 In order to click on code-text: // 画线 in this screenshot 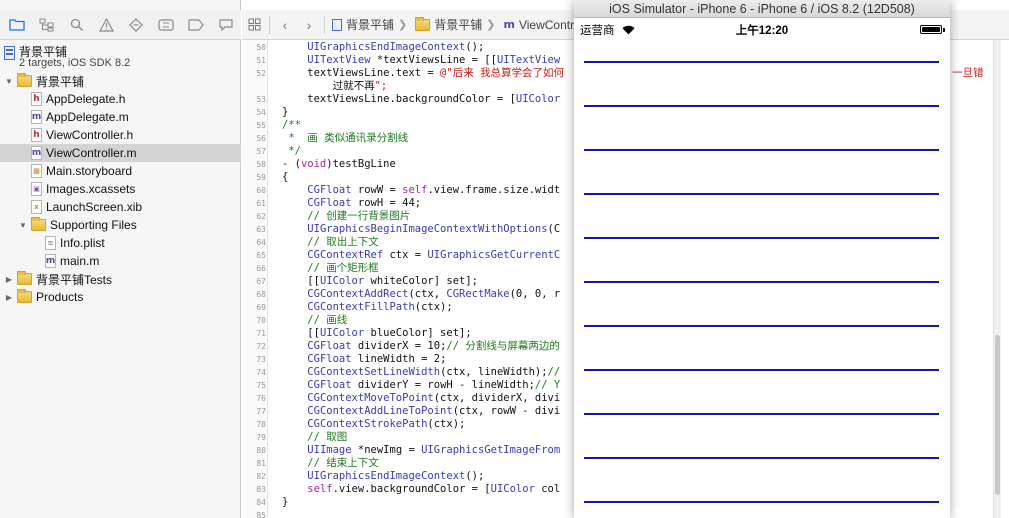, I will do `click(315, 320)`.